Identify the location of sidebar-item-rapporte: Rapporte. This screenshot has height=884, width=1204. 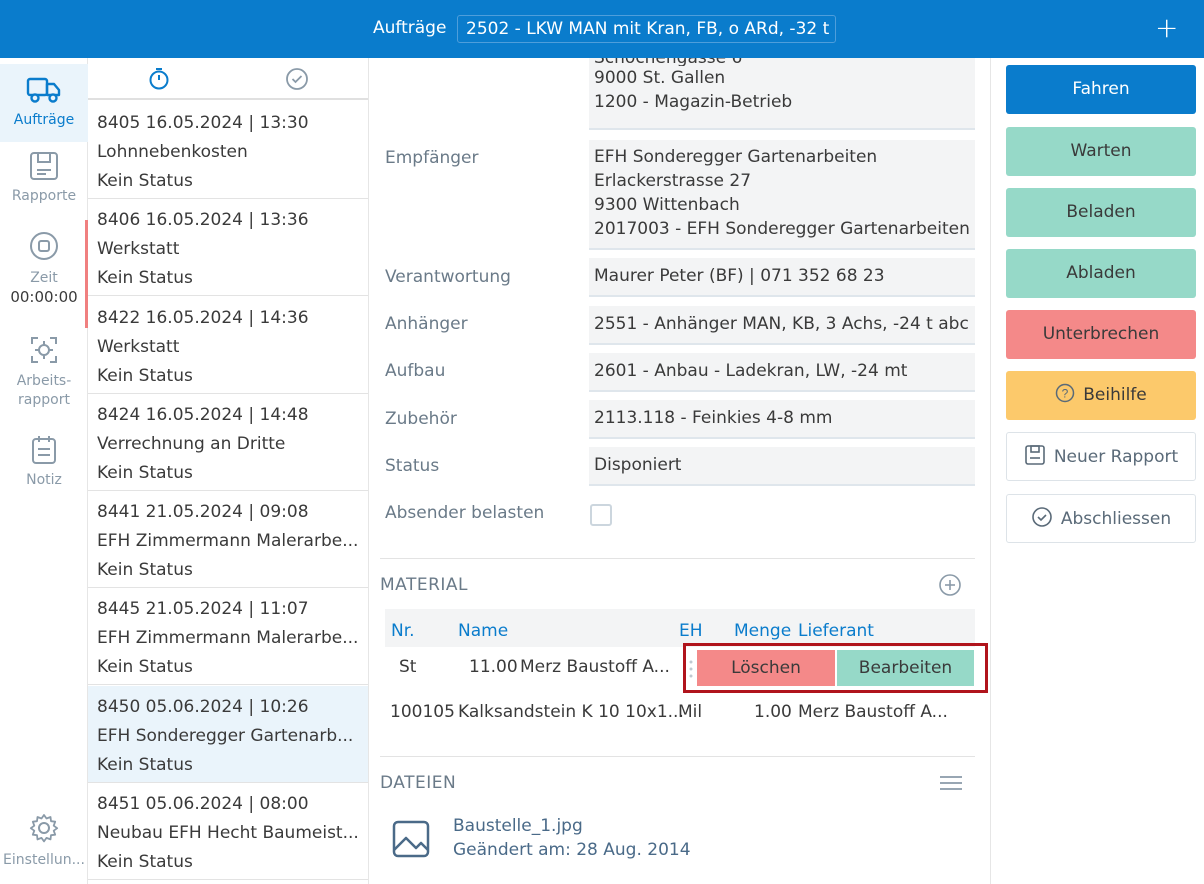
(44, 183).